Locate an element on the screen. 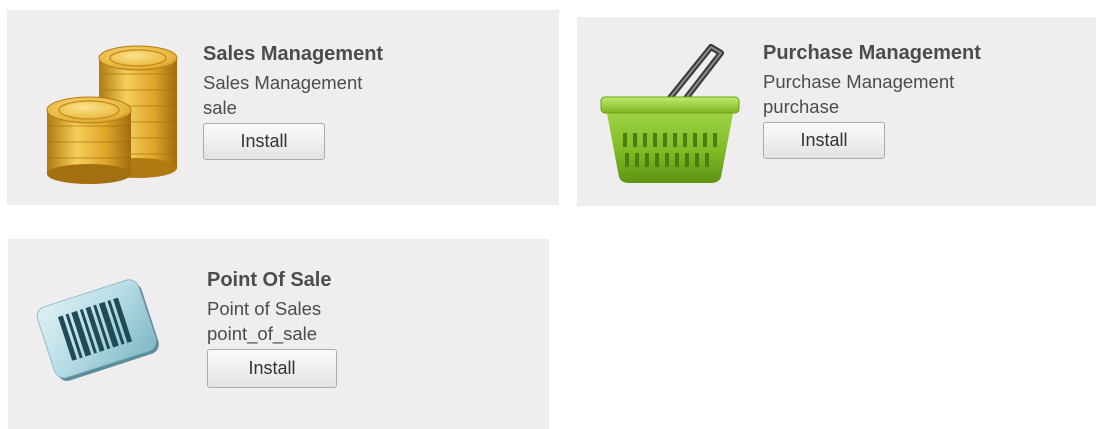 This screenshot has height=429, width=1096. install-button-sales: Install is located at coordinates (264, 141).